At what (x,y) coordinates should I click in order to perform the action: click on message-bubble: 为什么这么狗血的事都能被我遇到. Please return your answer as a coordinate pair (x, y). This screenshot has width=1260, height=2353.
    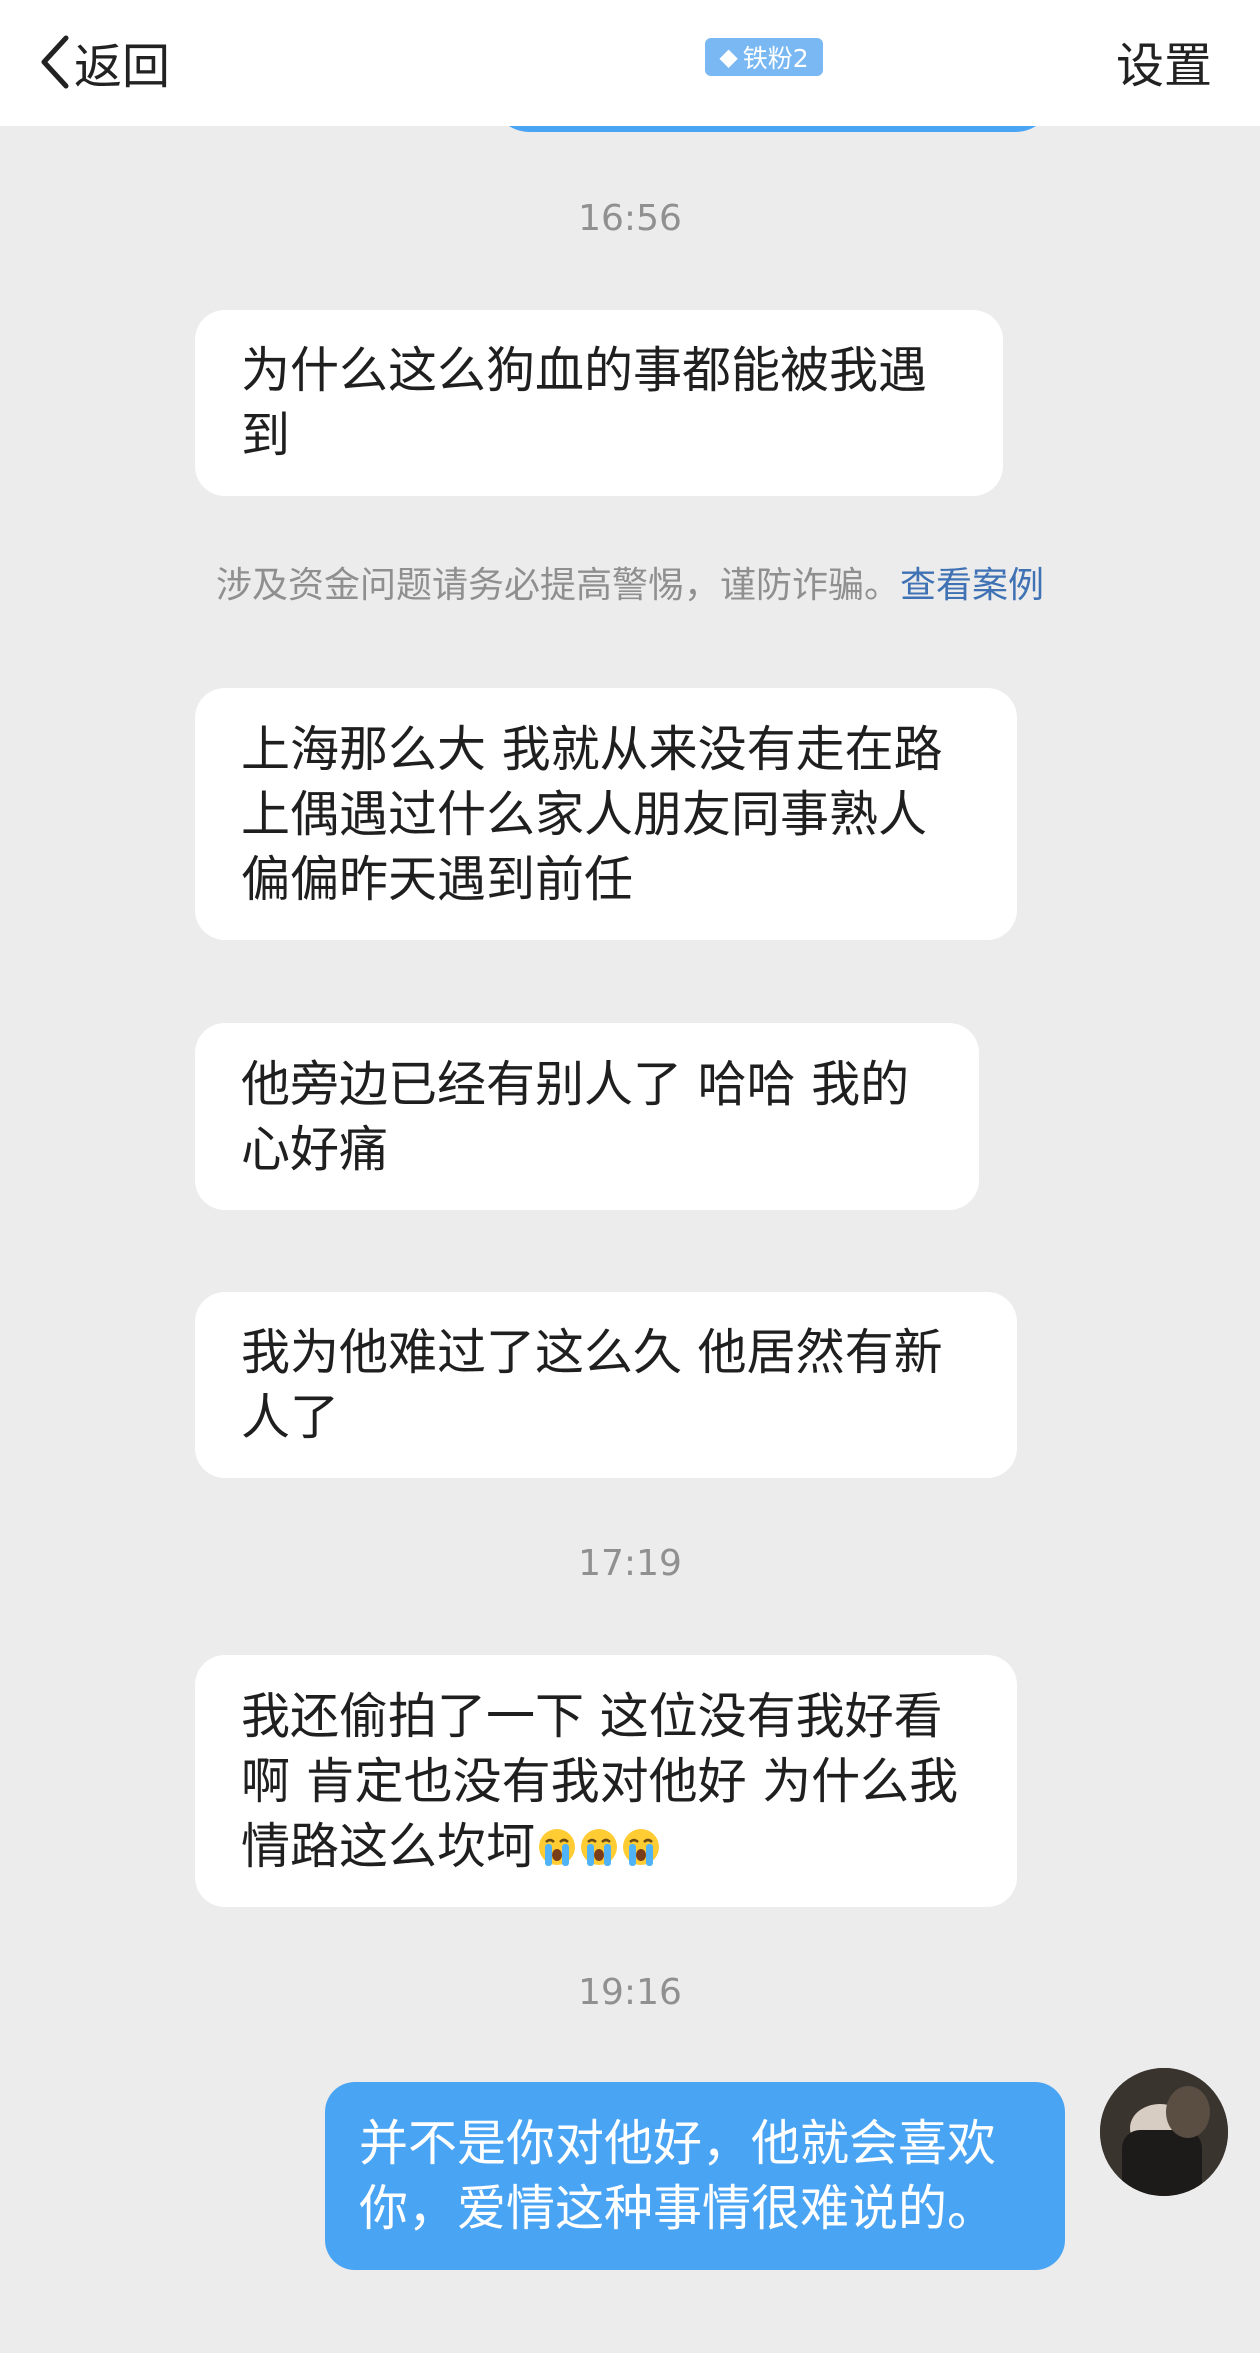
    Looking at the image, I should click on (599, 403).